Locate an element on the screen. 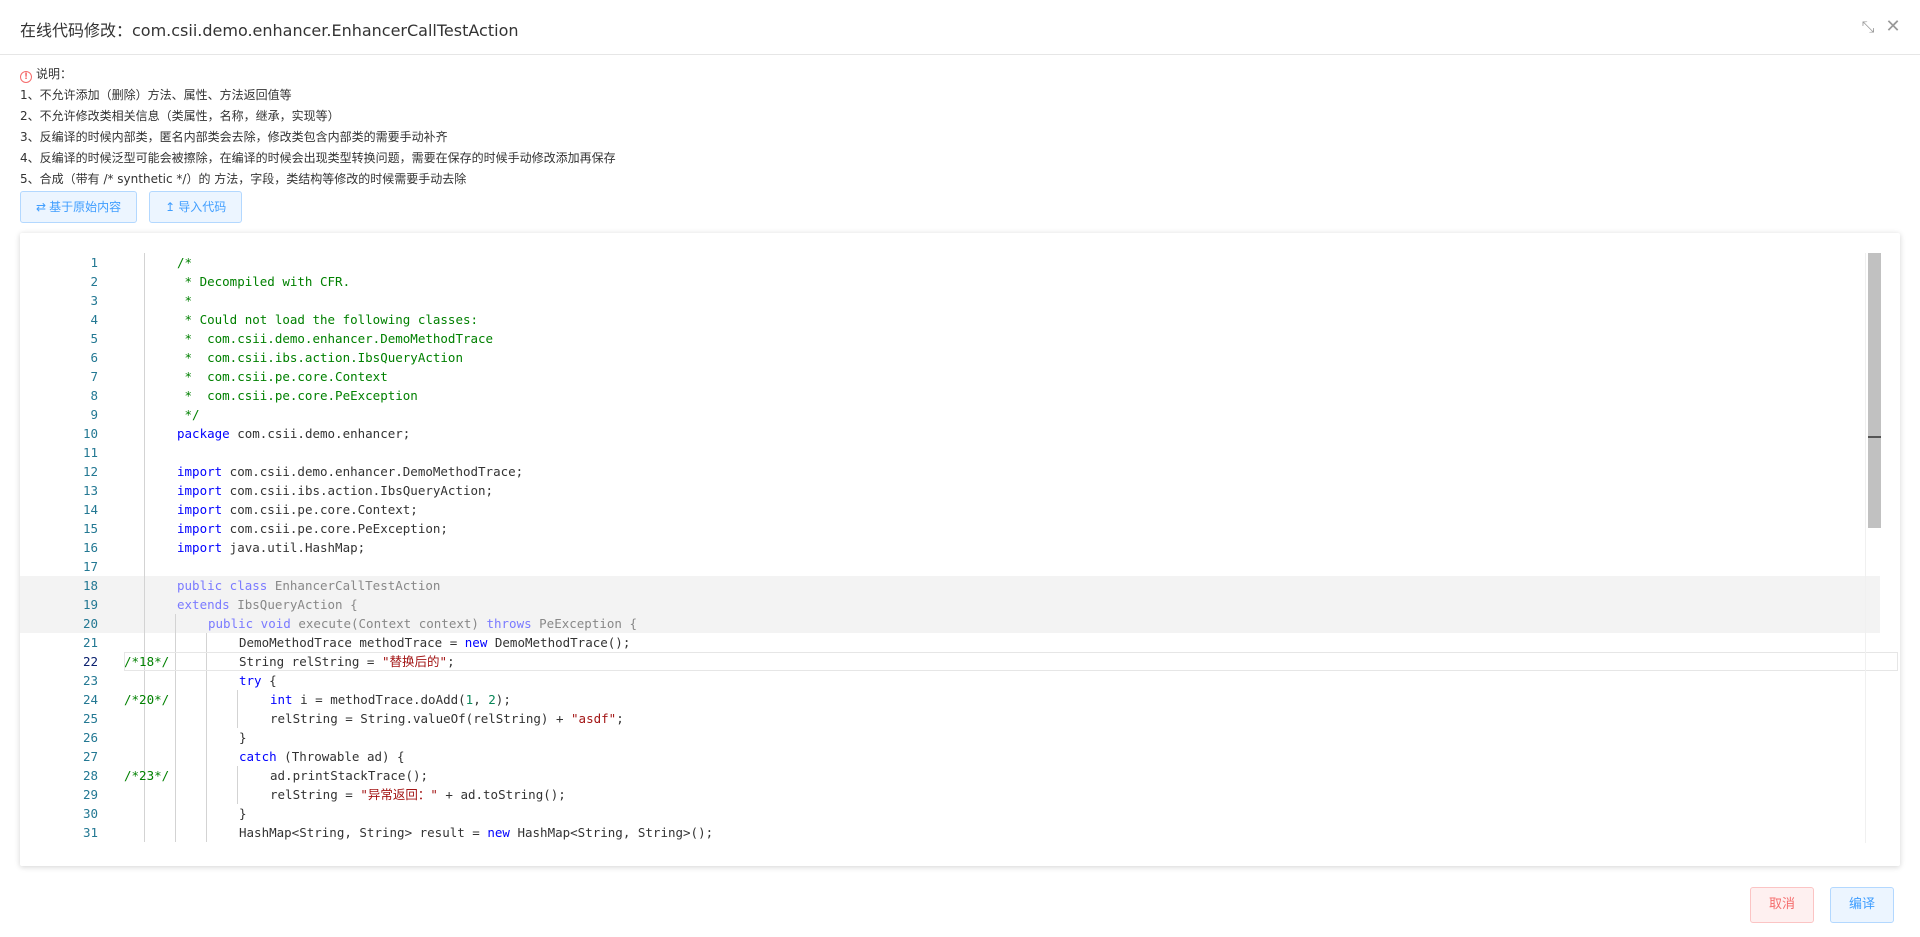 The image size is (1920, 937). code-line: 3 * is located at coordinates (950, 300).